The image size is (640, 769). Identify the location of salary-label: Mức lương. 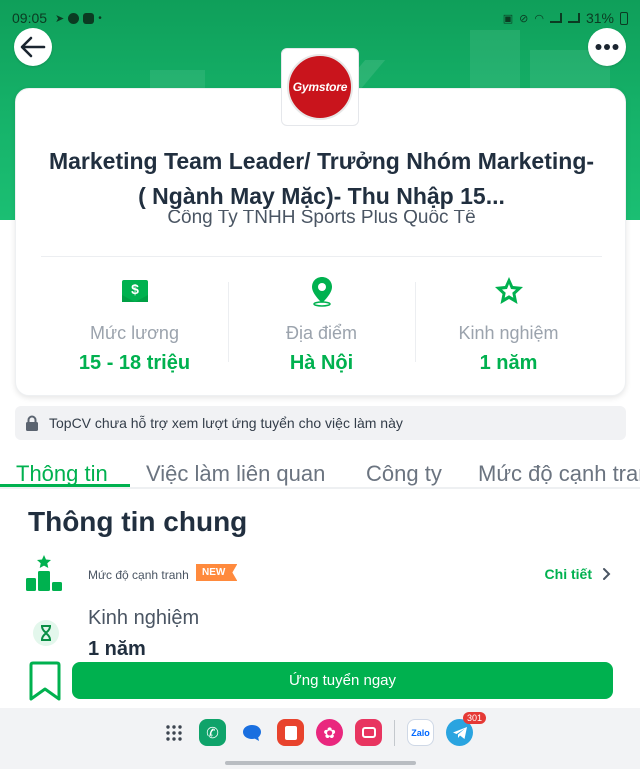
(134, 333).